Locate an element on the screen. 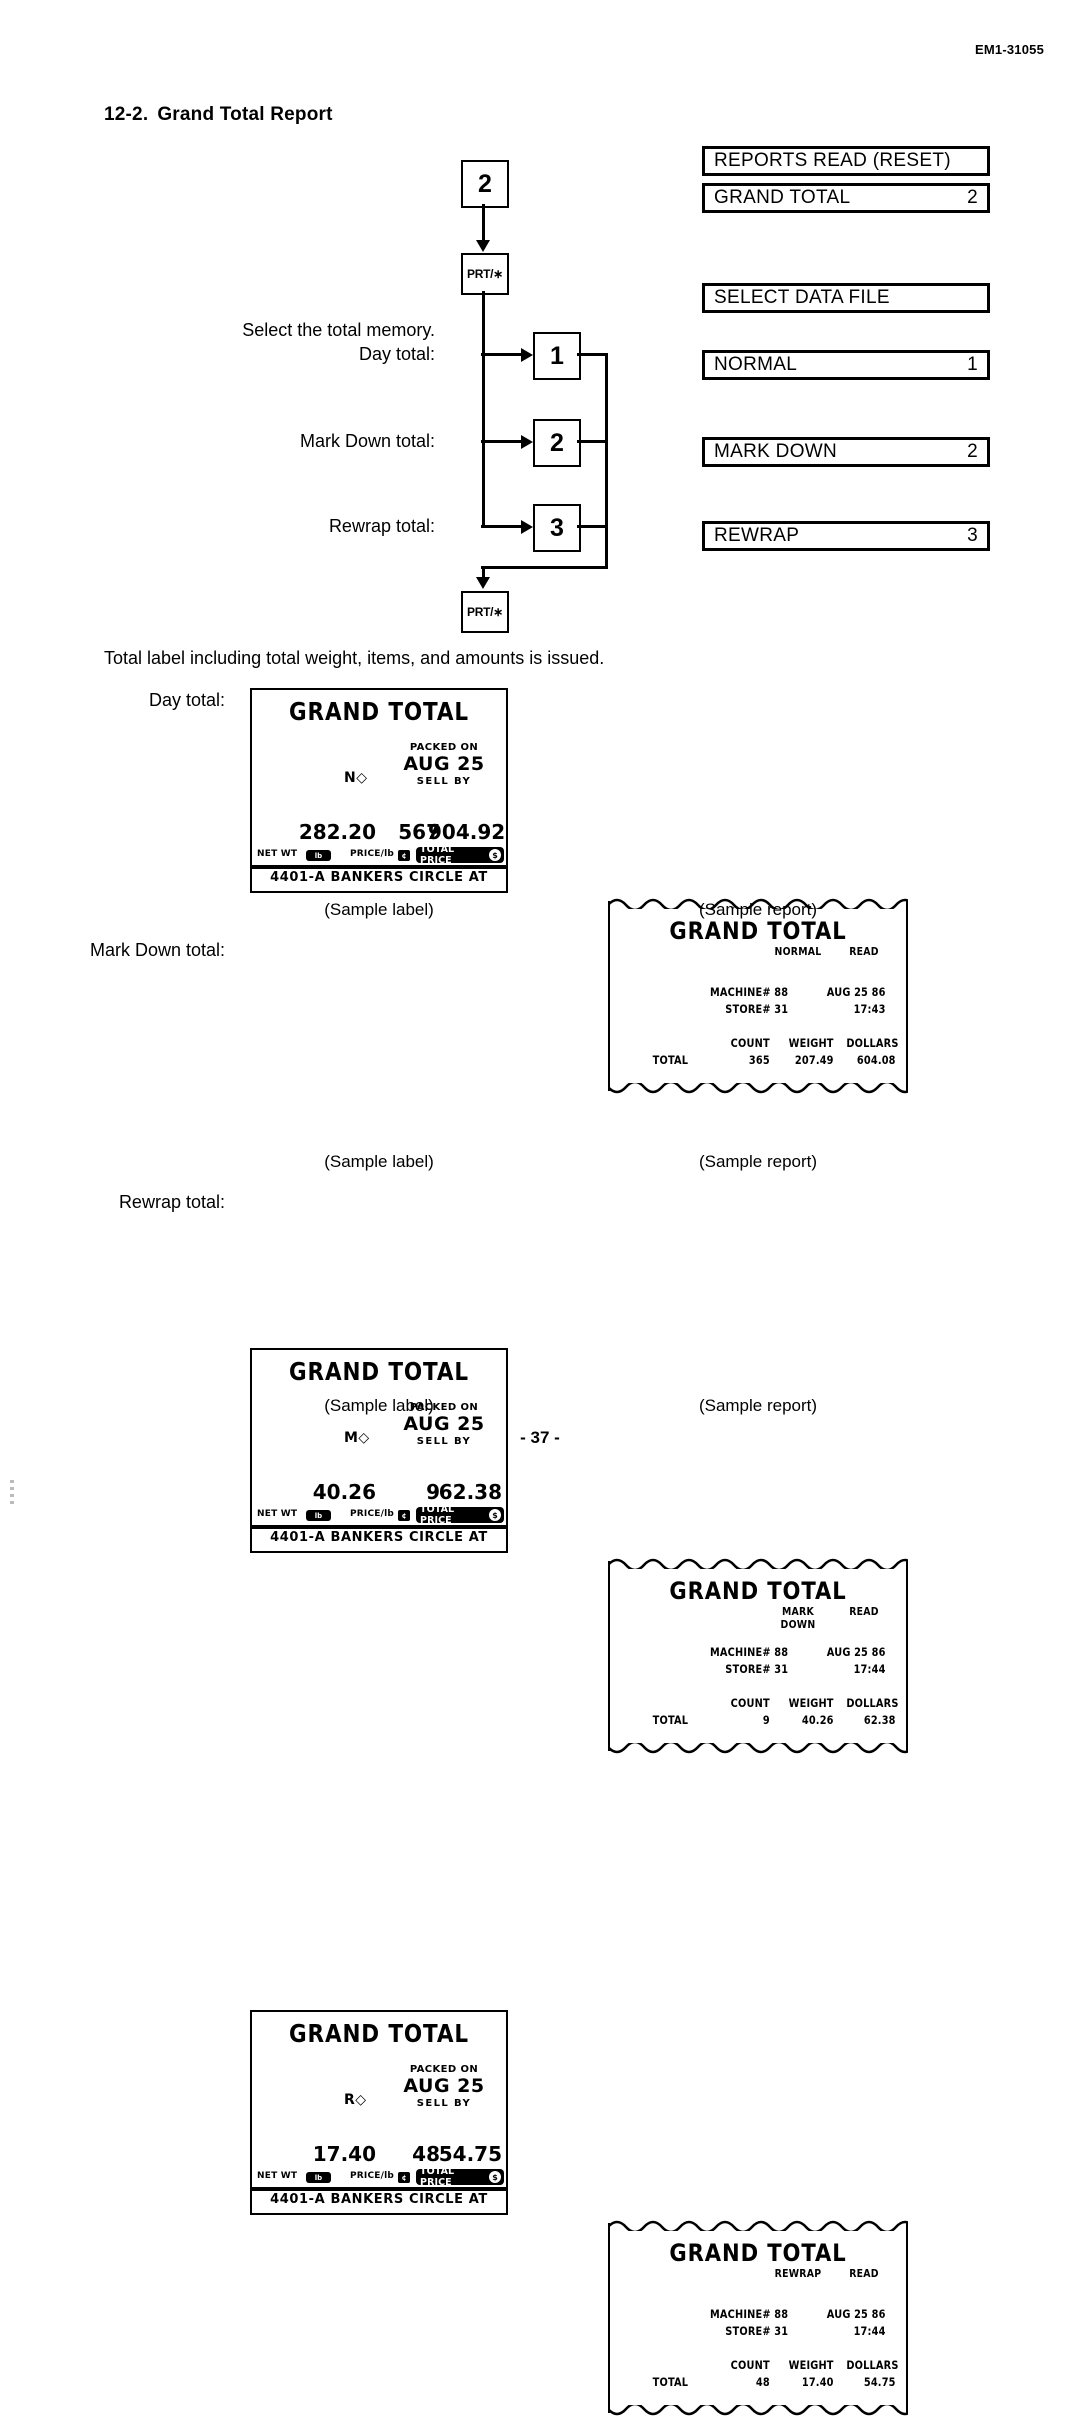 The width and height of the screenshot is (1080, 2420). display-reports-read-reset: REPORTS READ (RESET) is located at coordinates (846, 161).